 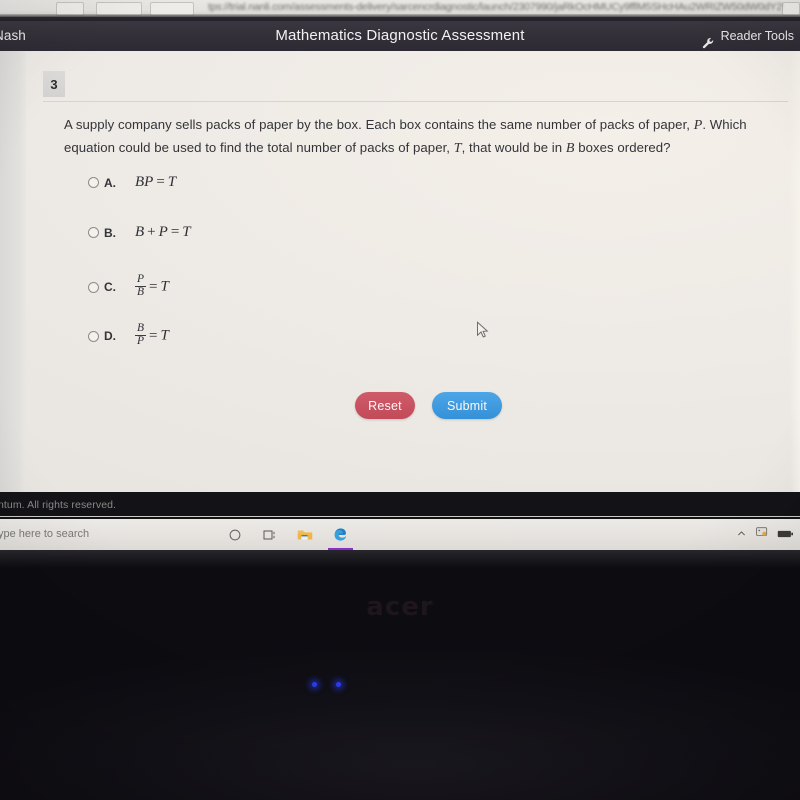 What do you see at coordinates (269, 534) in the screenshot?
I see `task-view-icon` at bounding box center [269, 534].